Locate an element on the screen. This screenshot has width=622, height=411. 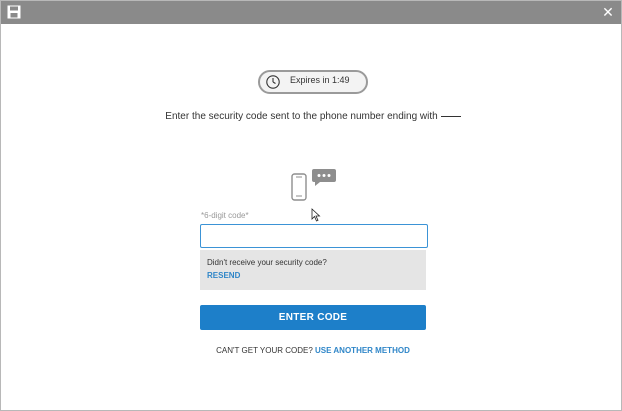
use-another-method-link: USE ANOTHER METHOD is located at coordinates (362, 350).